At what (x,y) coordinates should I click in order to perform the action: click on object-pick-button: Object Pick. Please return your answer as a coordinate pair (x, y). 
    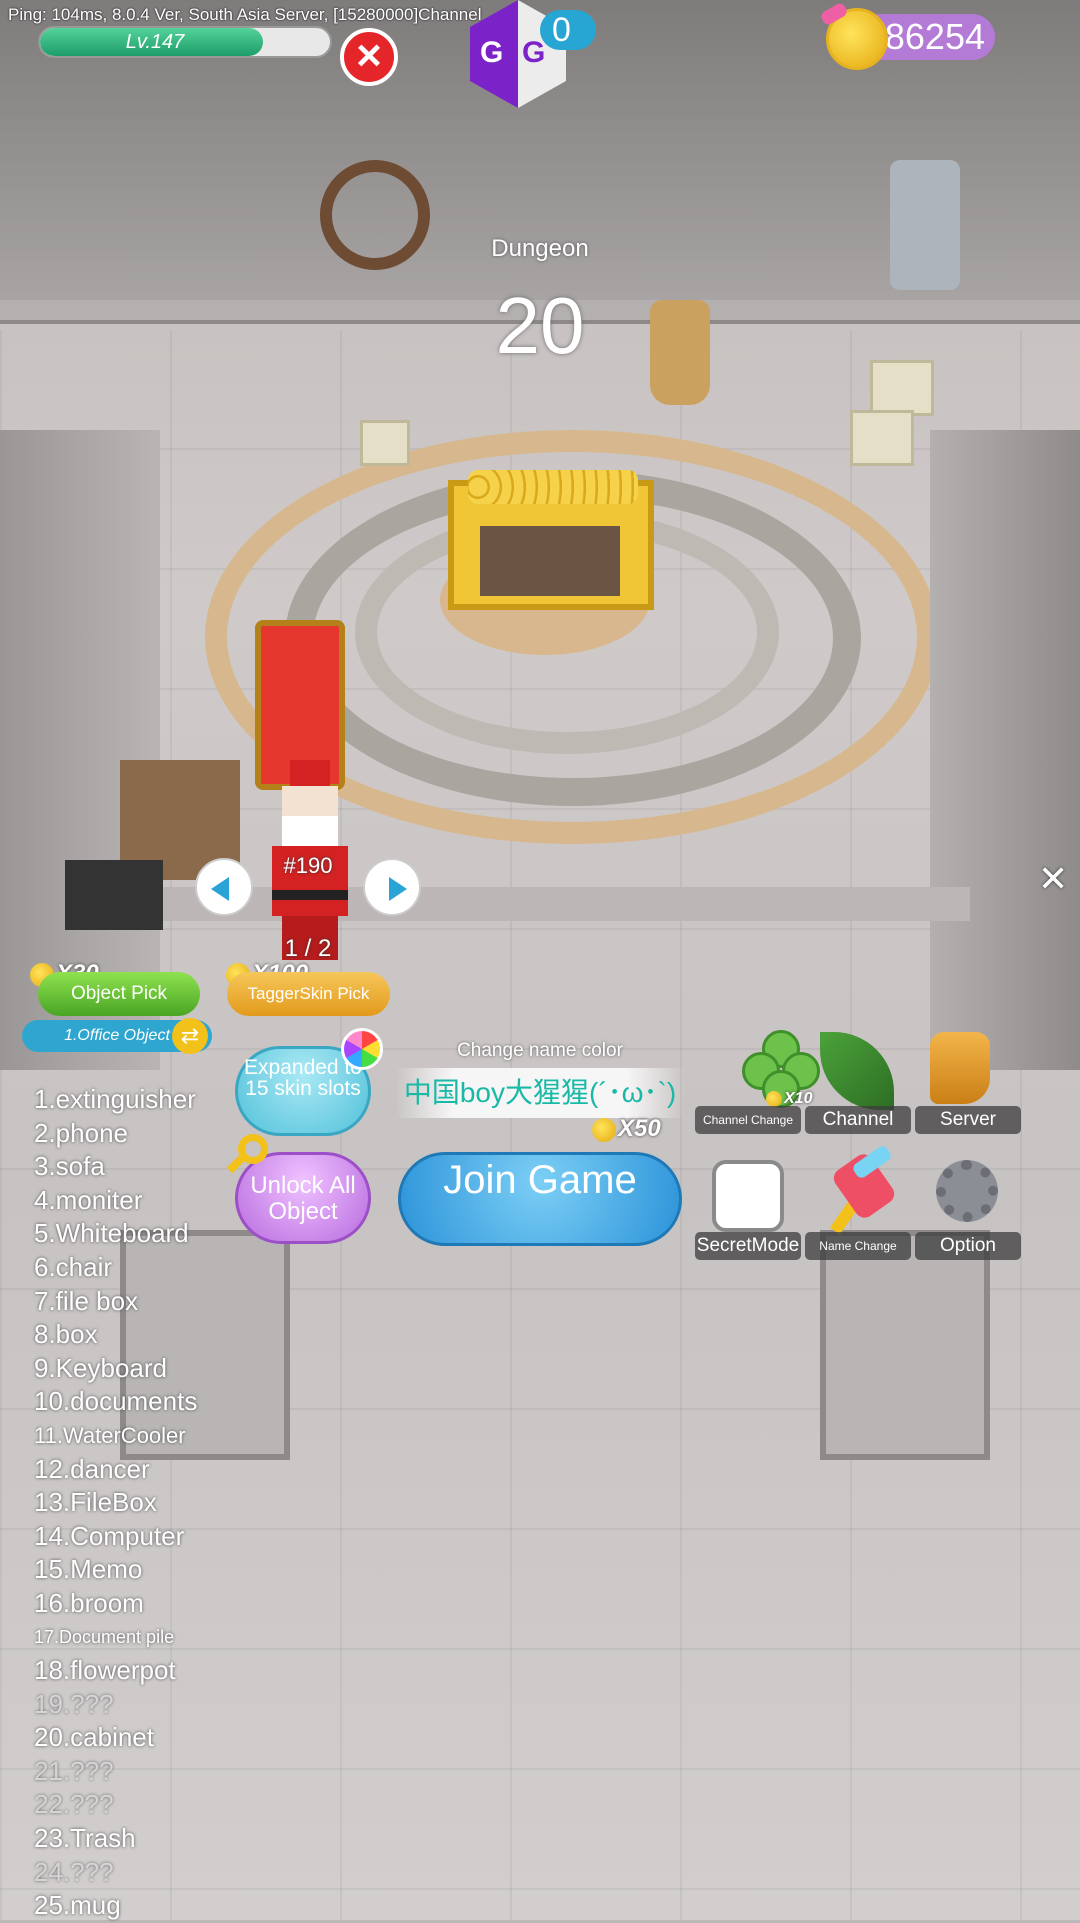
    Looking at the image, I should click on (119, 994).